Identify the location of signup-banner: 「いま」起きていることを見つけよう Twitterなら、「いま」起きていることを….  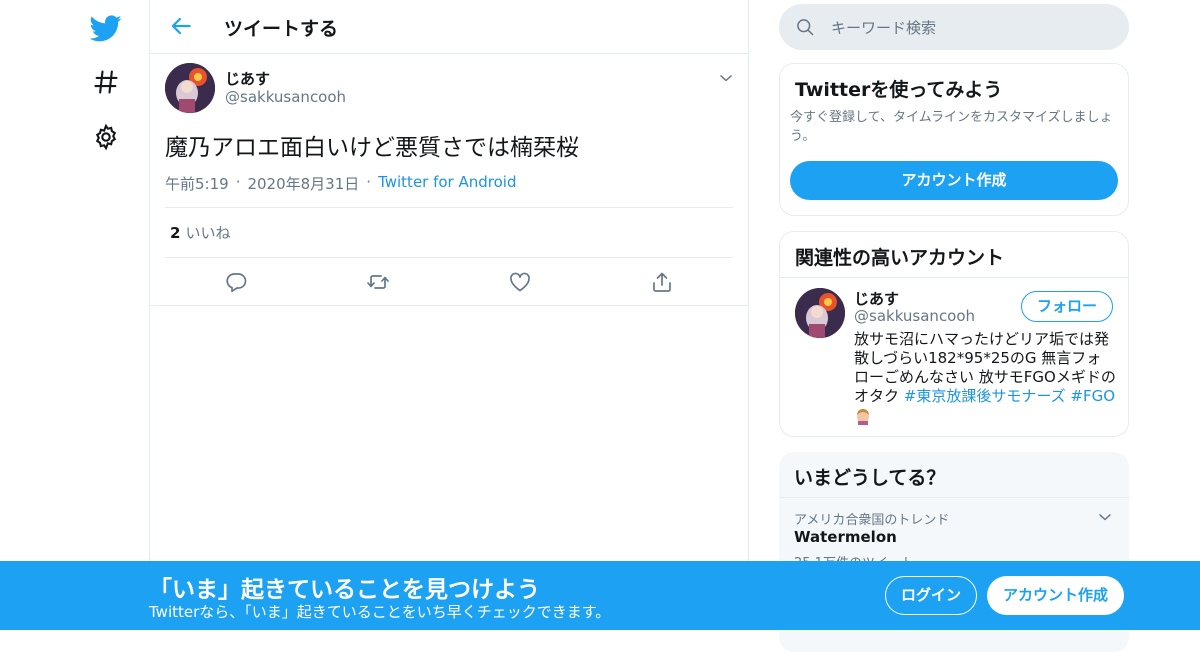
(600, 595).